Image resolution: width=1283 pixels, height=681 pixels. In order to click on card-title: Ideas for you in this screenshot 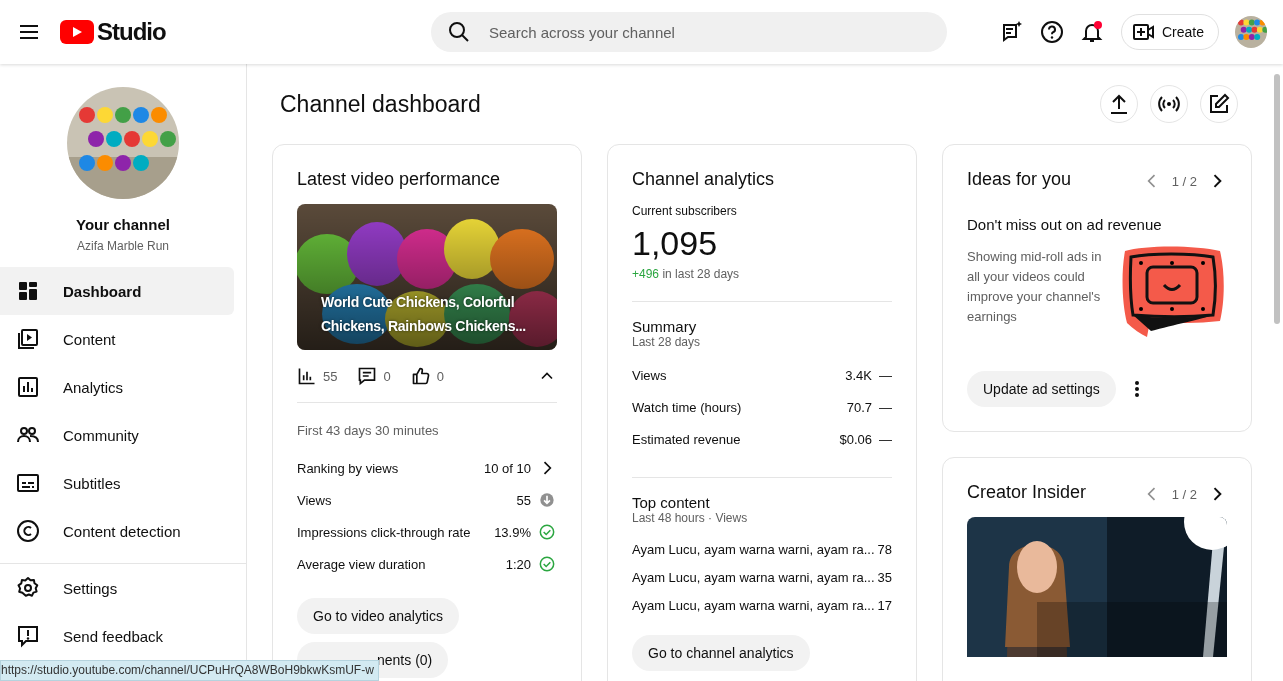, I will do `click(1019, 179)`.